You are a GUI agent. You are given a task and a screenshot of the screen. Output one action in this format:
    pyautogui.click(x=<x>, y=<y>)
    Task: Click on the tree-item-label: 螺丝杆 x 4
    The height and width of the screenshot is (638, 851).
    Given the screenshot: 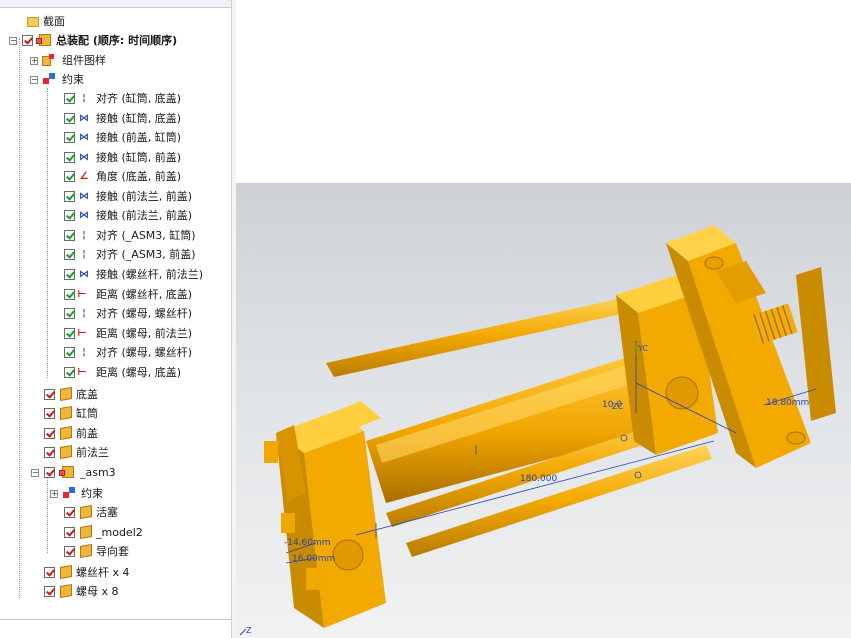 What is the action you would take?
    pyautogui.click(x=103, y=572)
    